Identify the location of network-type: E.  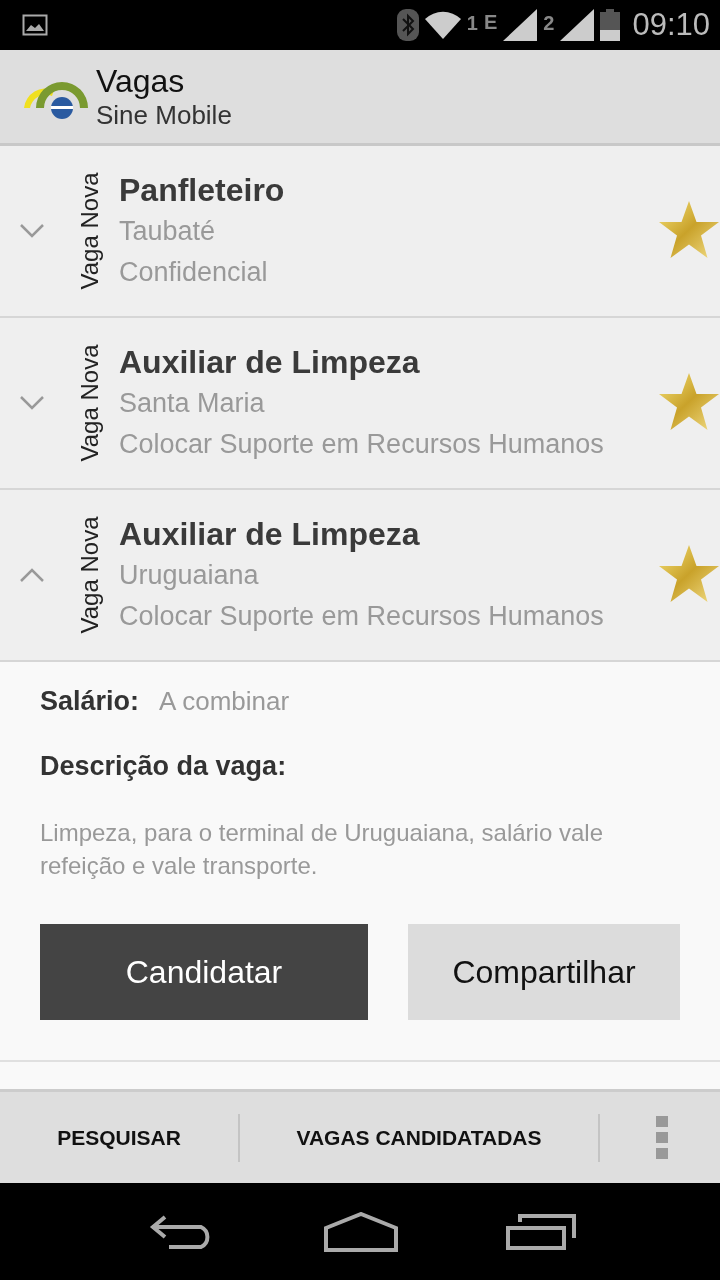
(490, 22).